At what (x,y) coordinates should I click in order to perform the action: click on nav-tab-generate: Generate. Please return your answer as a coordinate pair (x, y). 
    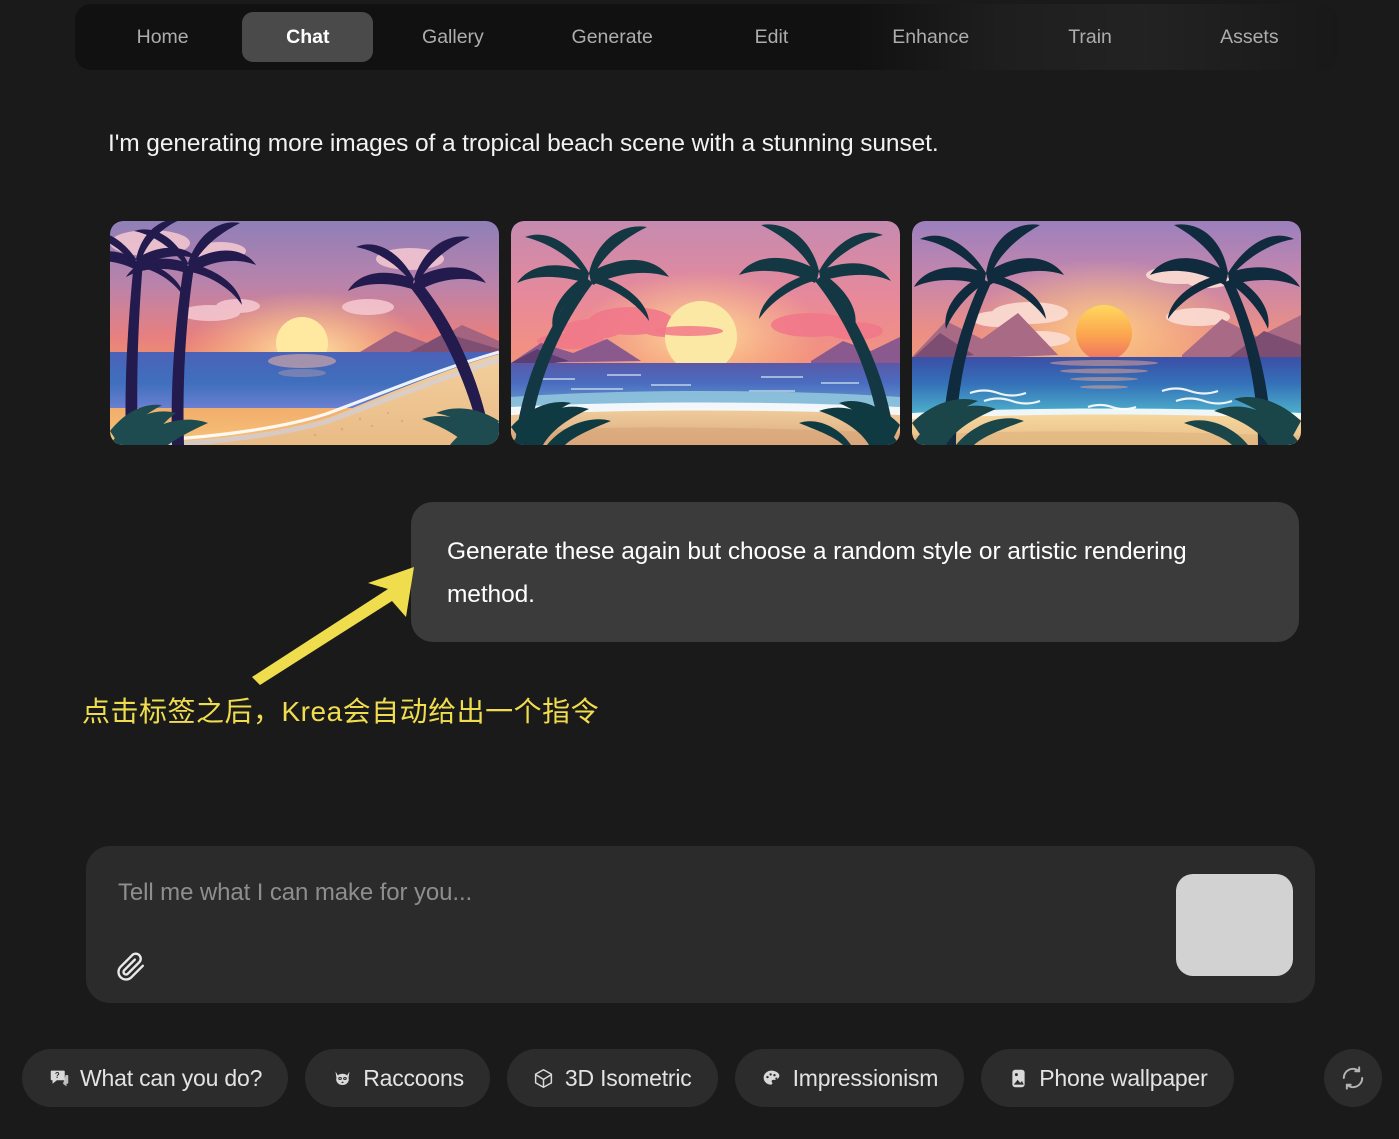
    Looking at the image, I should click on (612, 37).